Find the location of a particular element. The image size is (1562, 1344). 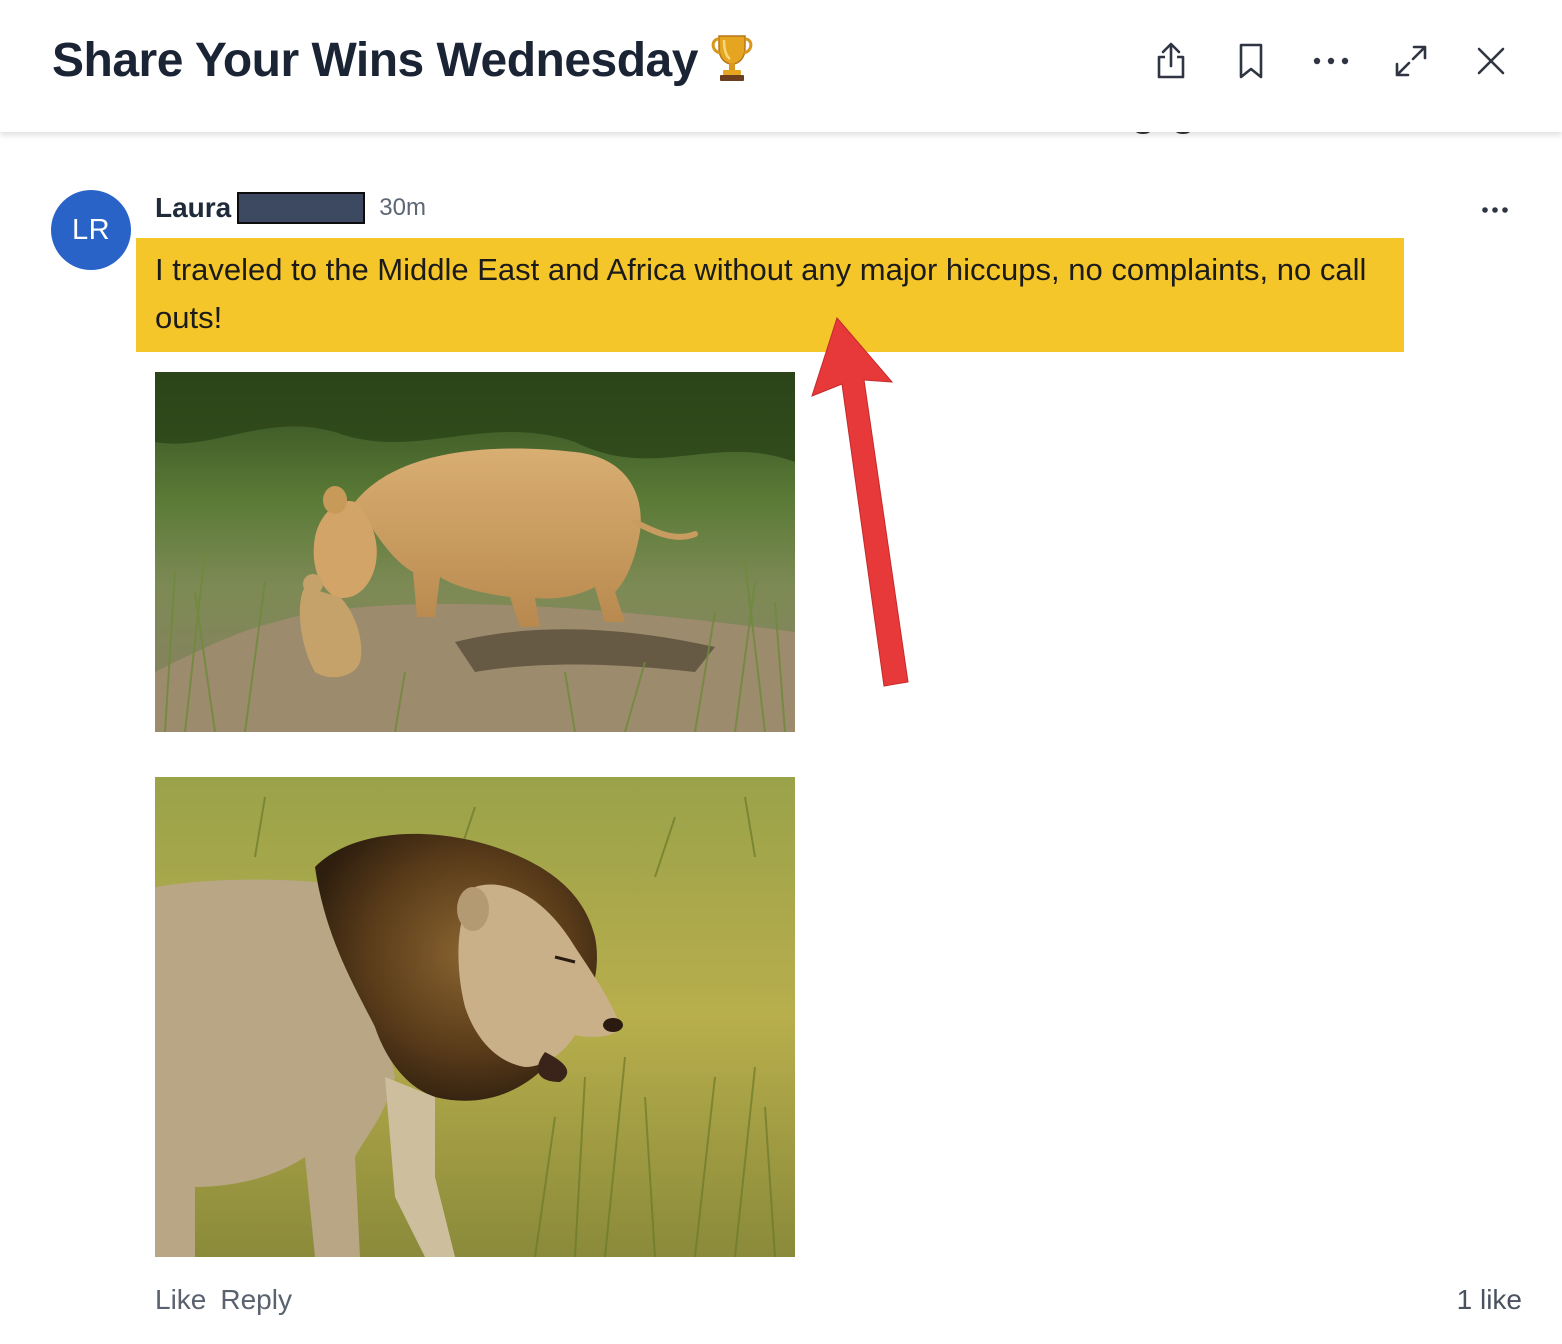

trophy-icon is located at coordinates (732, 62).